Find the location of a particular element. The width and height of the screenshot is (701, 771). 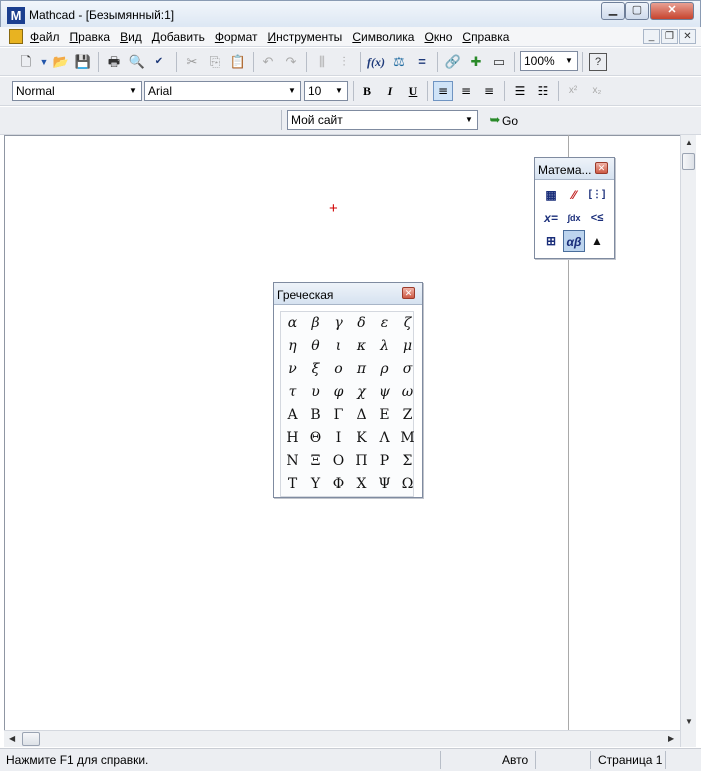

greek-lower-symbol-button: ρ is located at coordinates (384, 369).